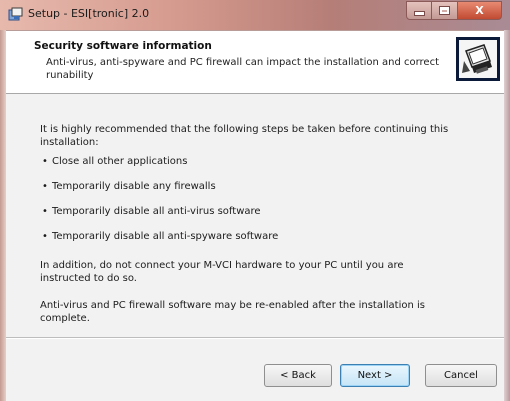 The image size is (510, 401). I want to click on page-title: Security software information, so click(123, 46).